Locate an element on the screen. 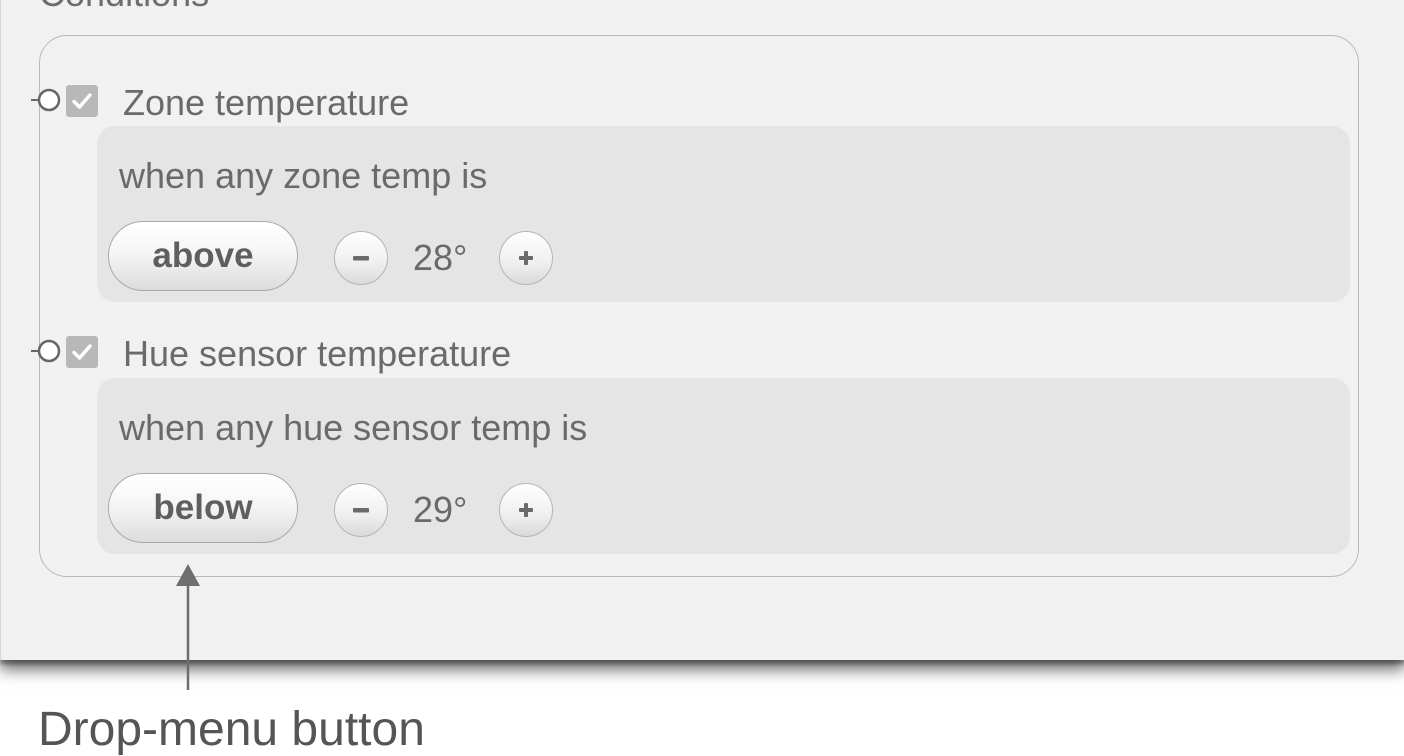  condition-1-increment-button is located at coordinates (526, 258).